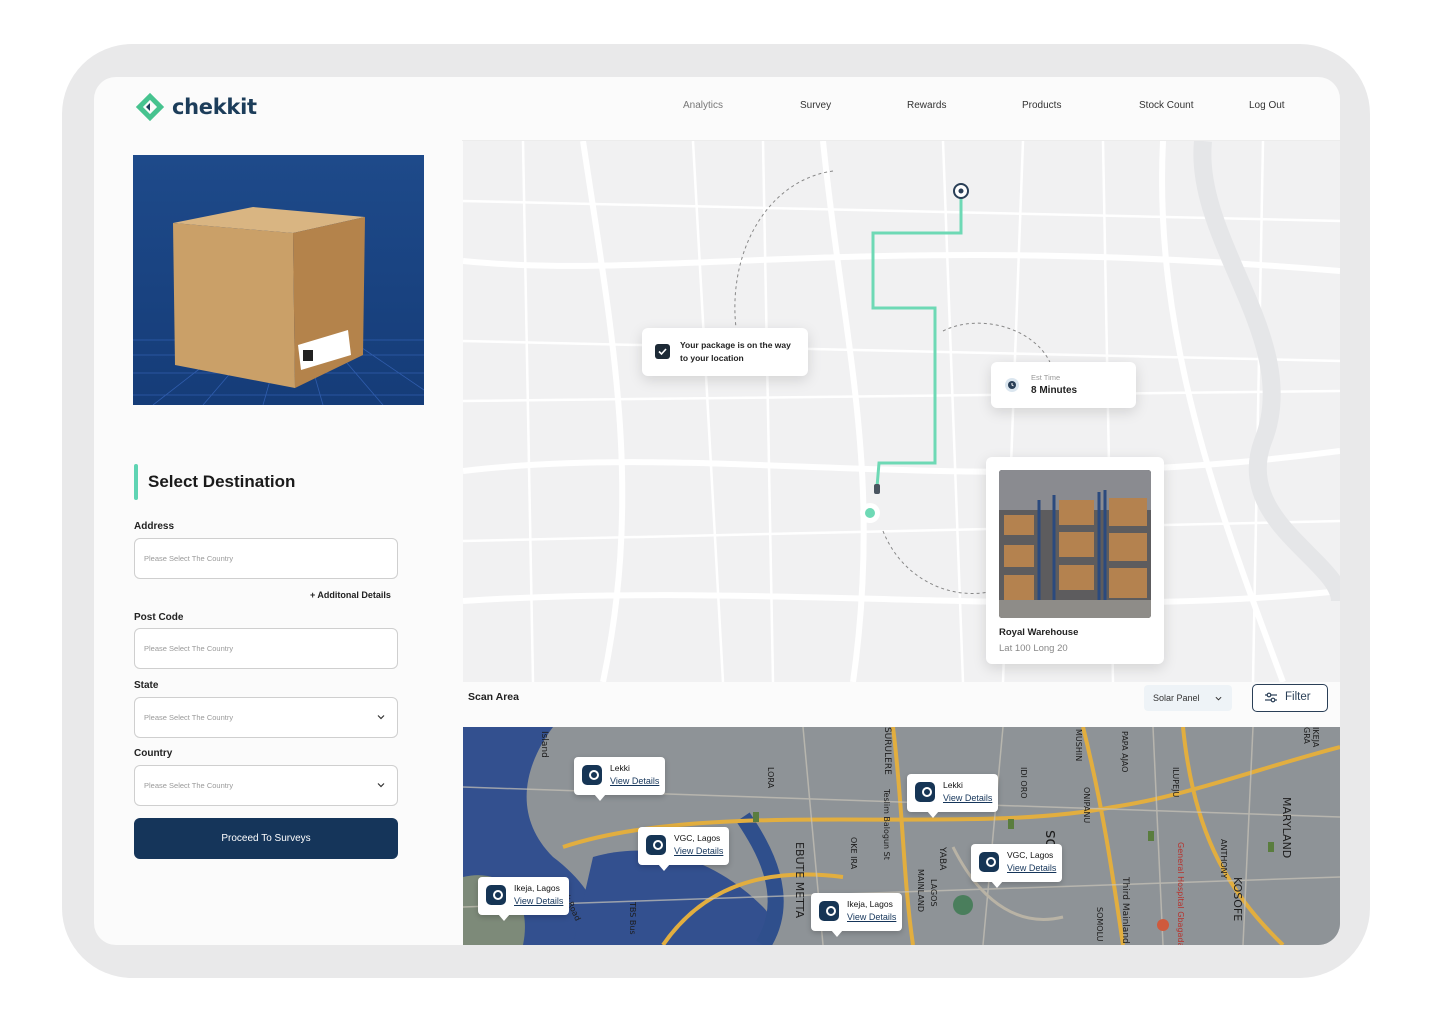 This screenshot has height=1024, width=1440. I want to click on est-time-value: 8 Minutes, so click(1054, 390).